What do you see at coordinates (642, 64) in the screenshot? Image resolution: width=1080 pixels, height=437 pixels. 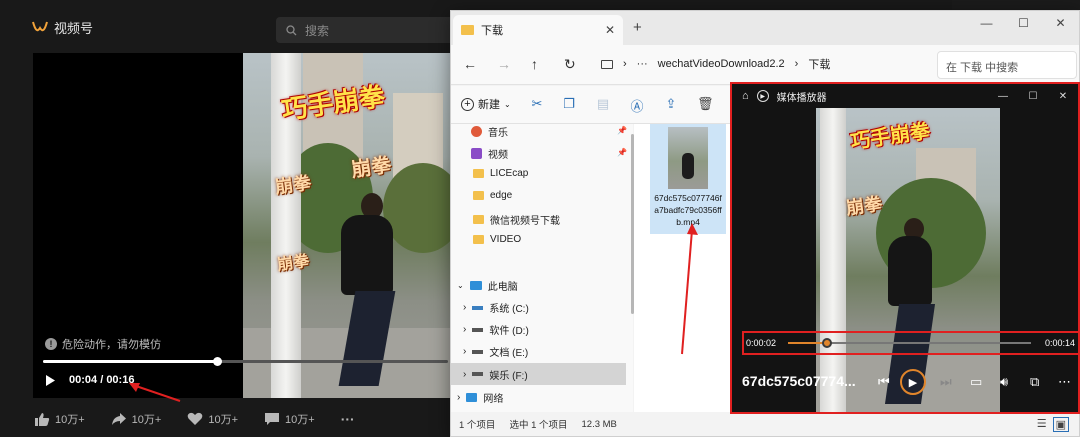 I see `breadcrumb-more: ···` at bounding box center [642, 64].